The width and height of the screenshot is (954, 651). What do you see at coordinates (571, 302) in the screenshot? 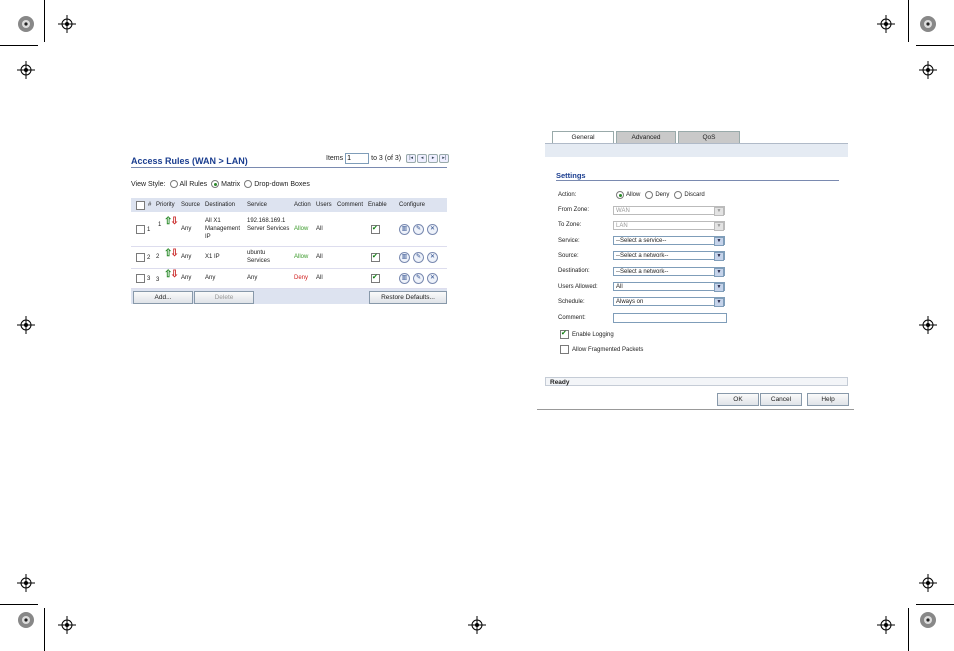
I see `schedule-label: Schedule:` at bounding box center [571, 302].